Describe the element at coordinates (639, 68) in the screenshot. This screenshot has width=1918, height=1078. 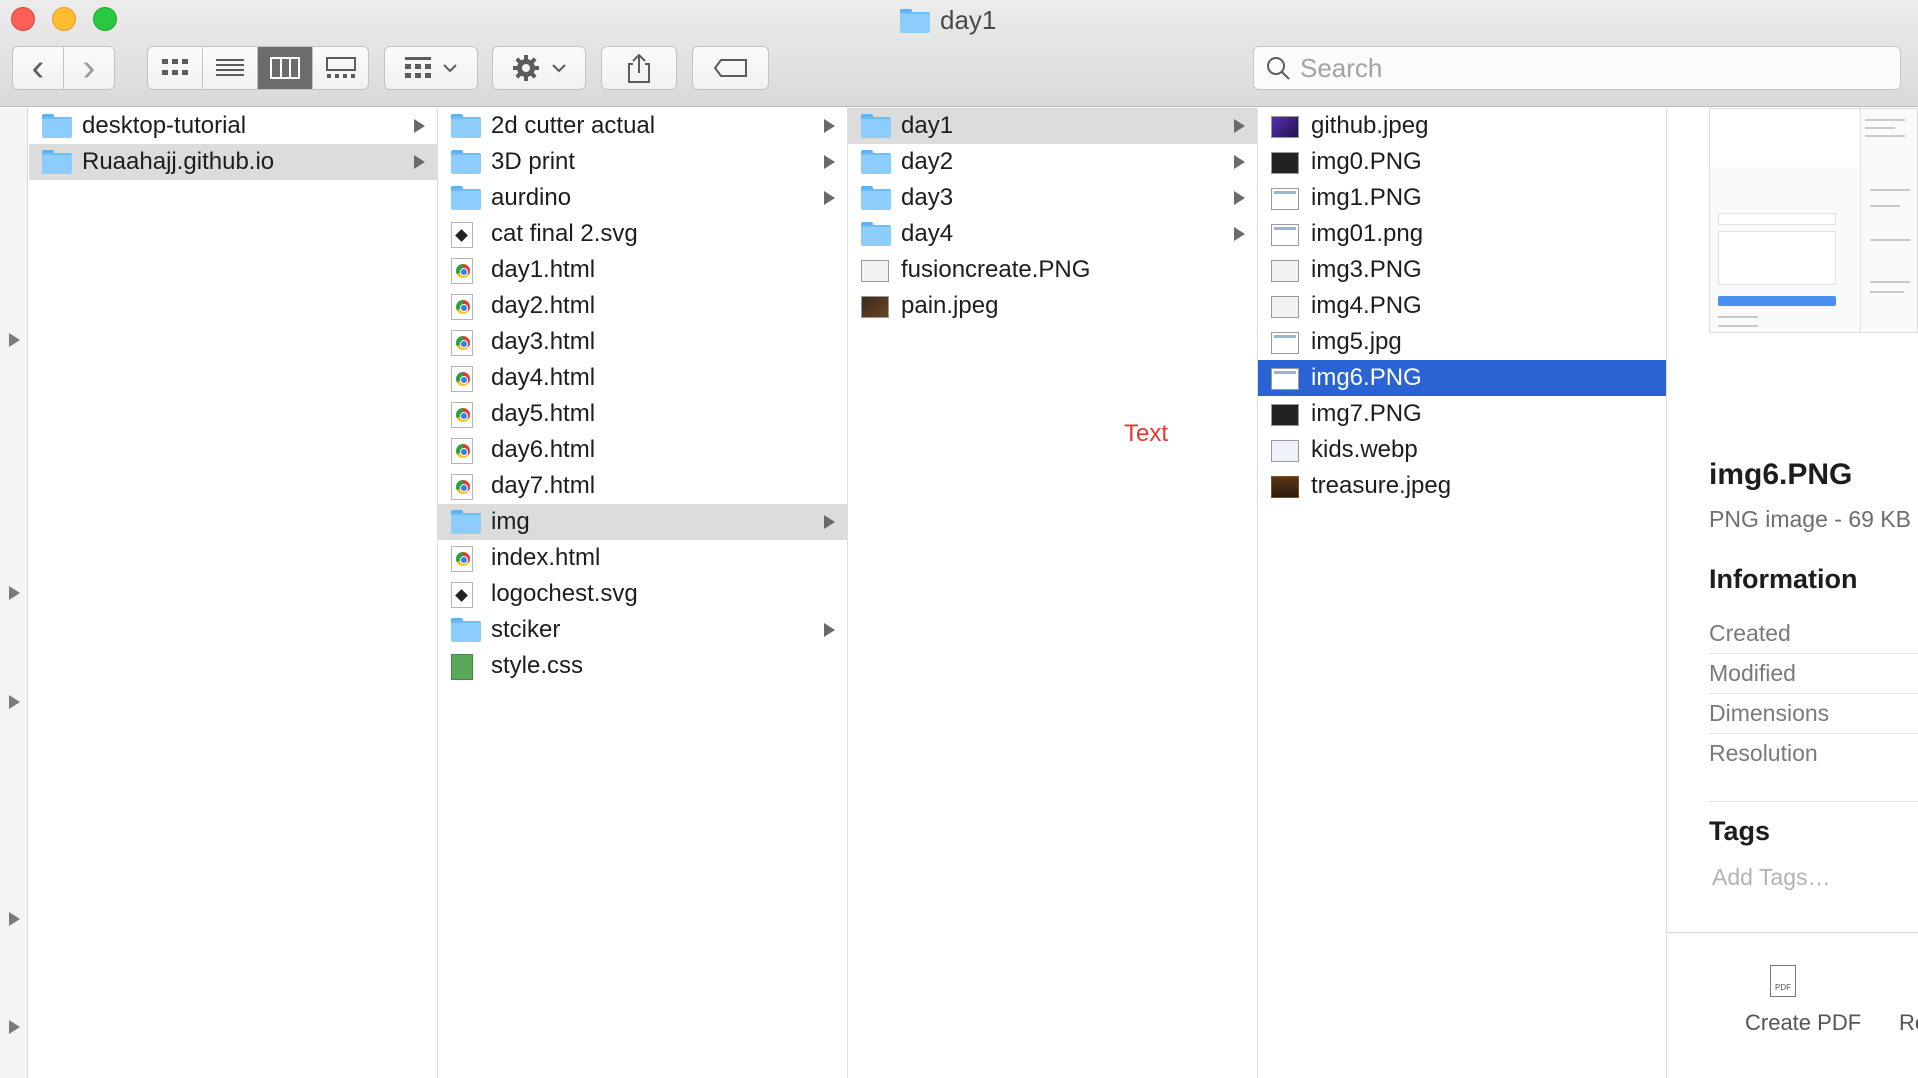
I see `share-button` at that location.